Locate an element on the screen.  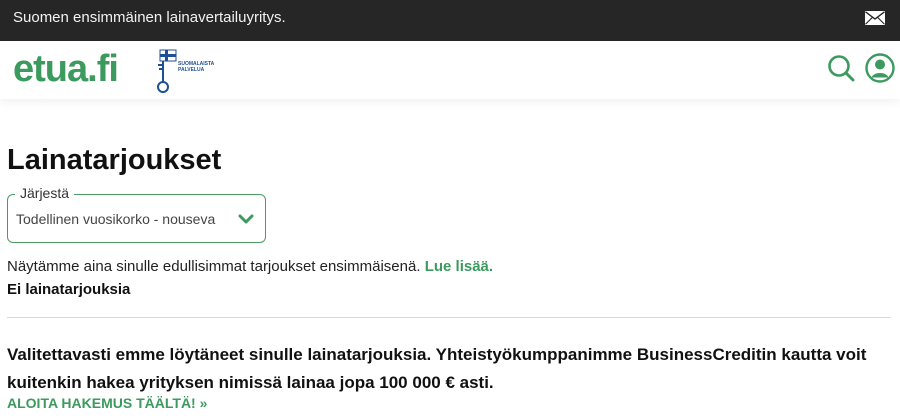
no-offers-text: Ei lainatarjouksia is located at coordinates (69, 289).